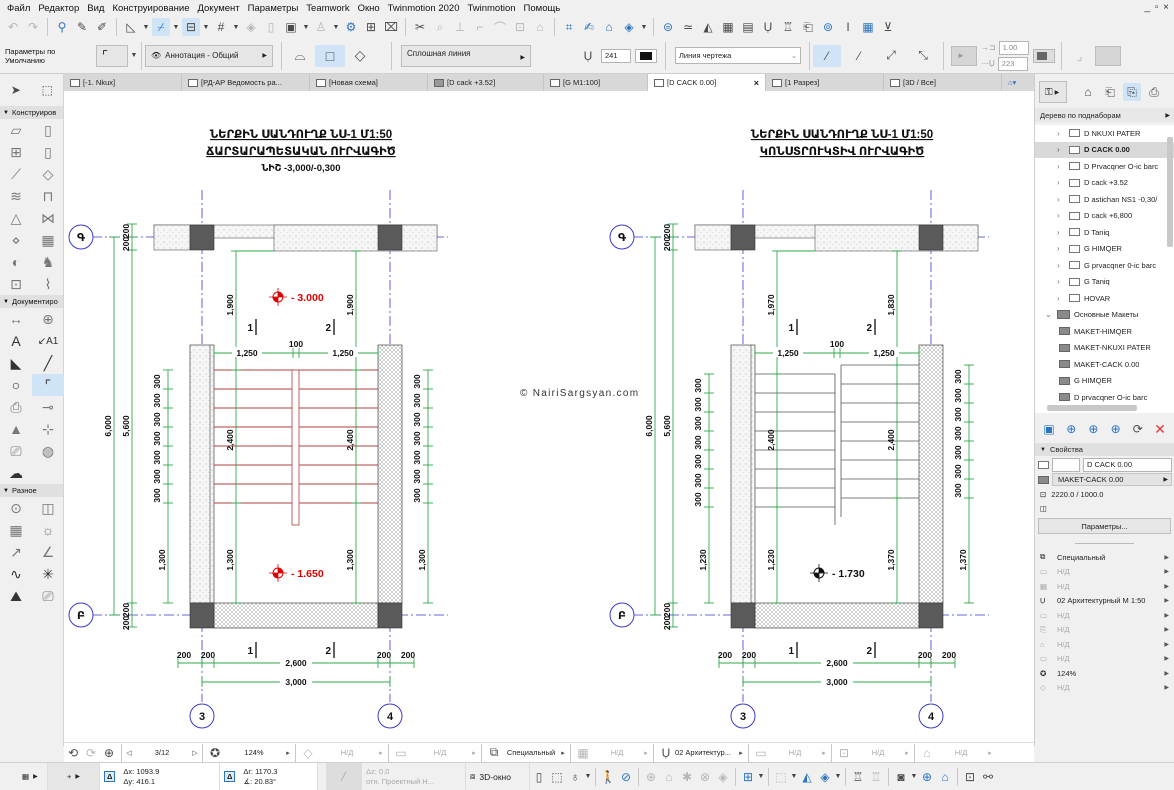 The image size is (1174, 790). Describe the element at coordinates (768, 27) in the screenshot. I see `pen-icon: Ụ` at that location.